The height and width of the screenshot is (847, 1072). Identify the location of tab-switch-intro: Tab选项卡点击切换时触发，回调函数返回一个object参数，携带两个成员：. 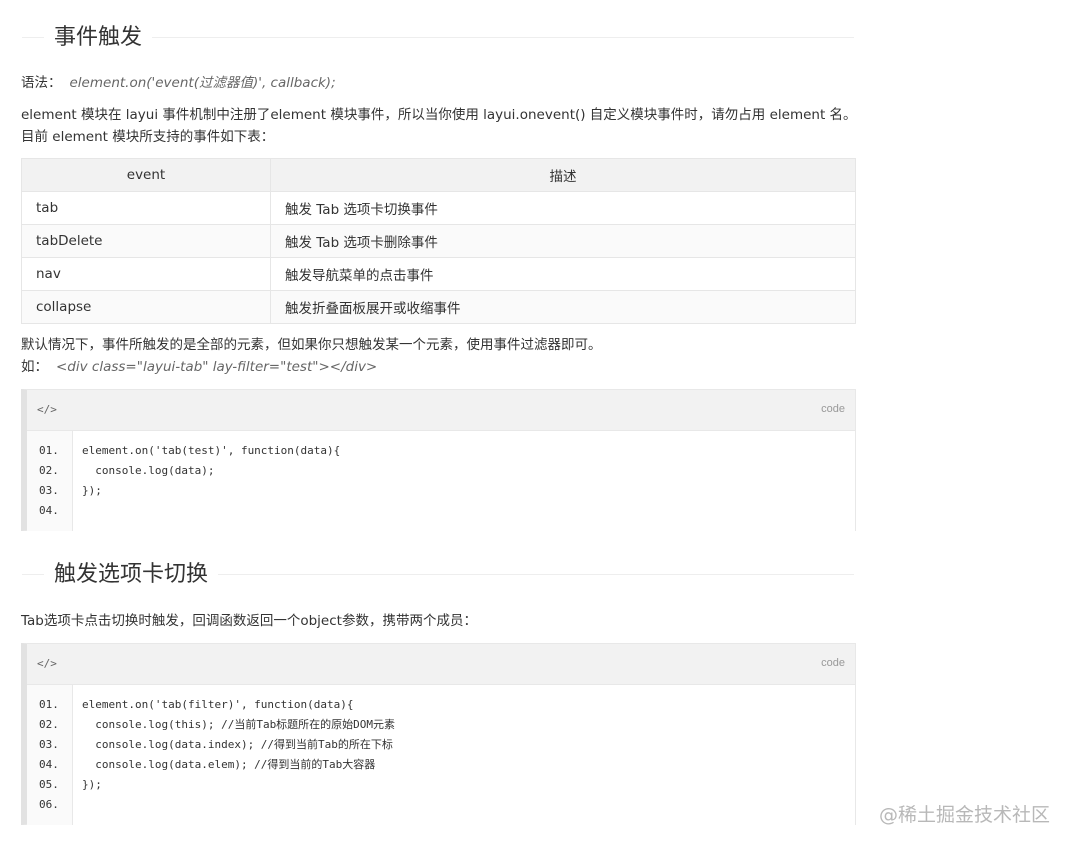
(249, 621).